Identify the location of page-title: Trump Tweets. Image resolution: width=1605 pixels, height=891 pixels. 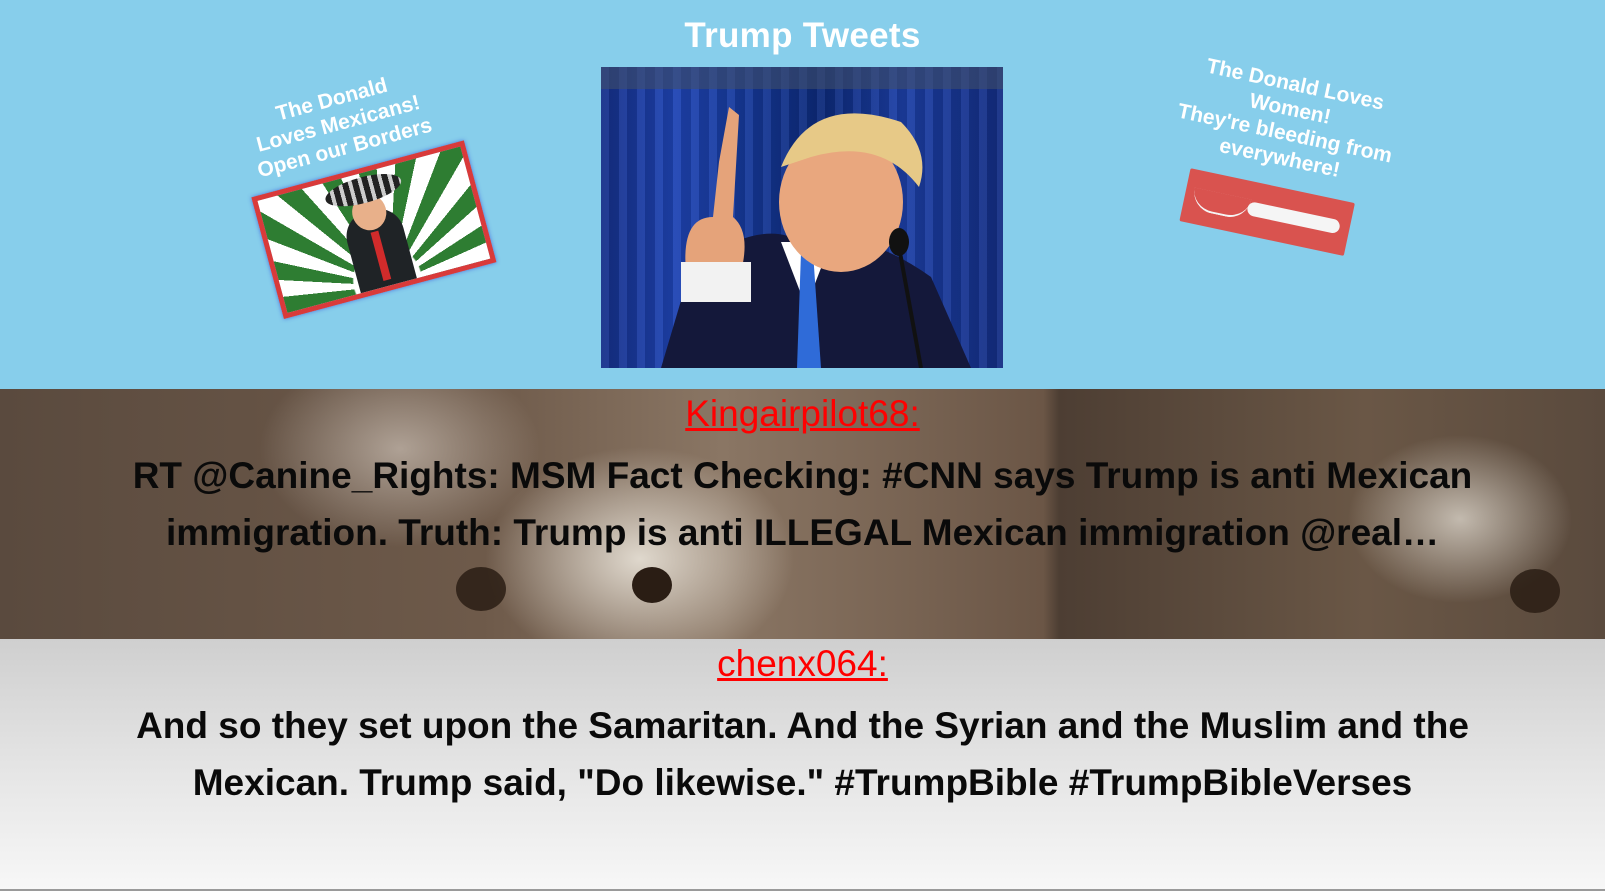
(802, 35).